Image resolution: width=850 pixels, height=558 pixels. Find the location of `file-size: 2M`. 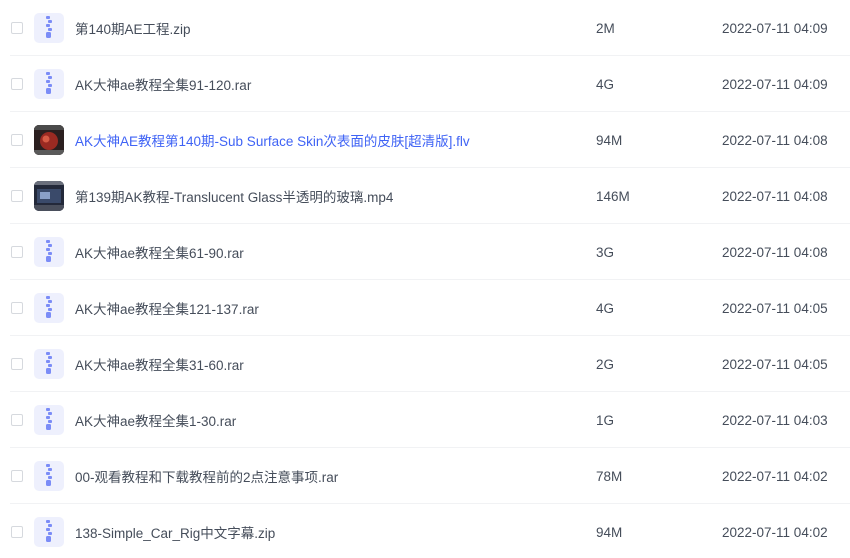

file-size: 2M is located at coordinates (605, 28).